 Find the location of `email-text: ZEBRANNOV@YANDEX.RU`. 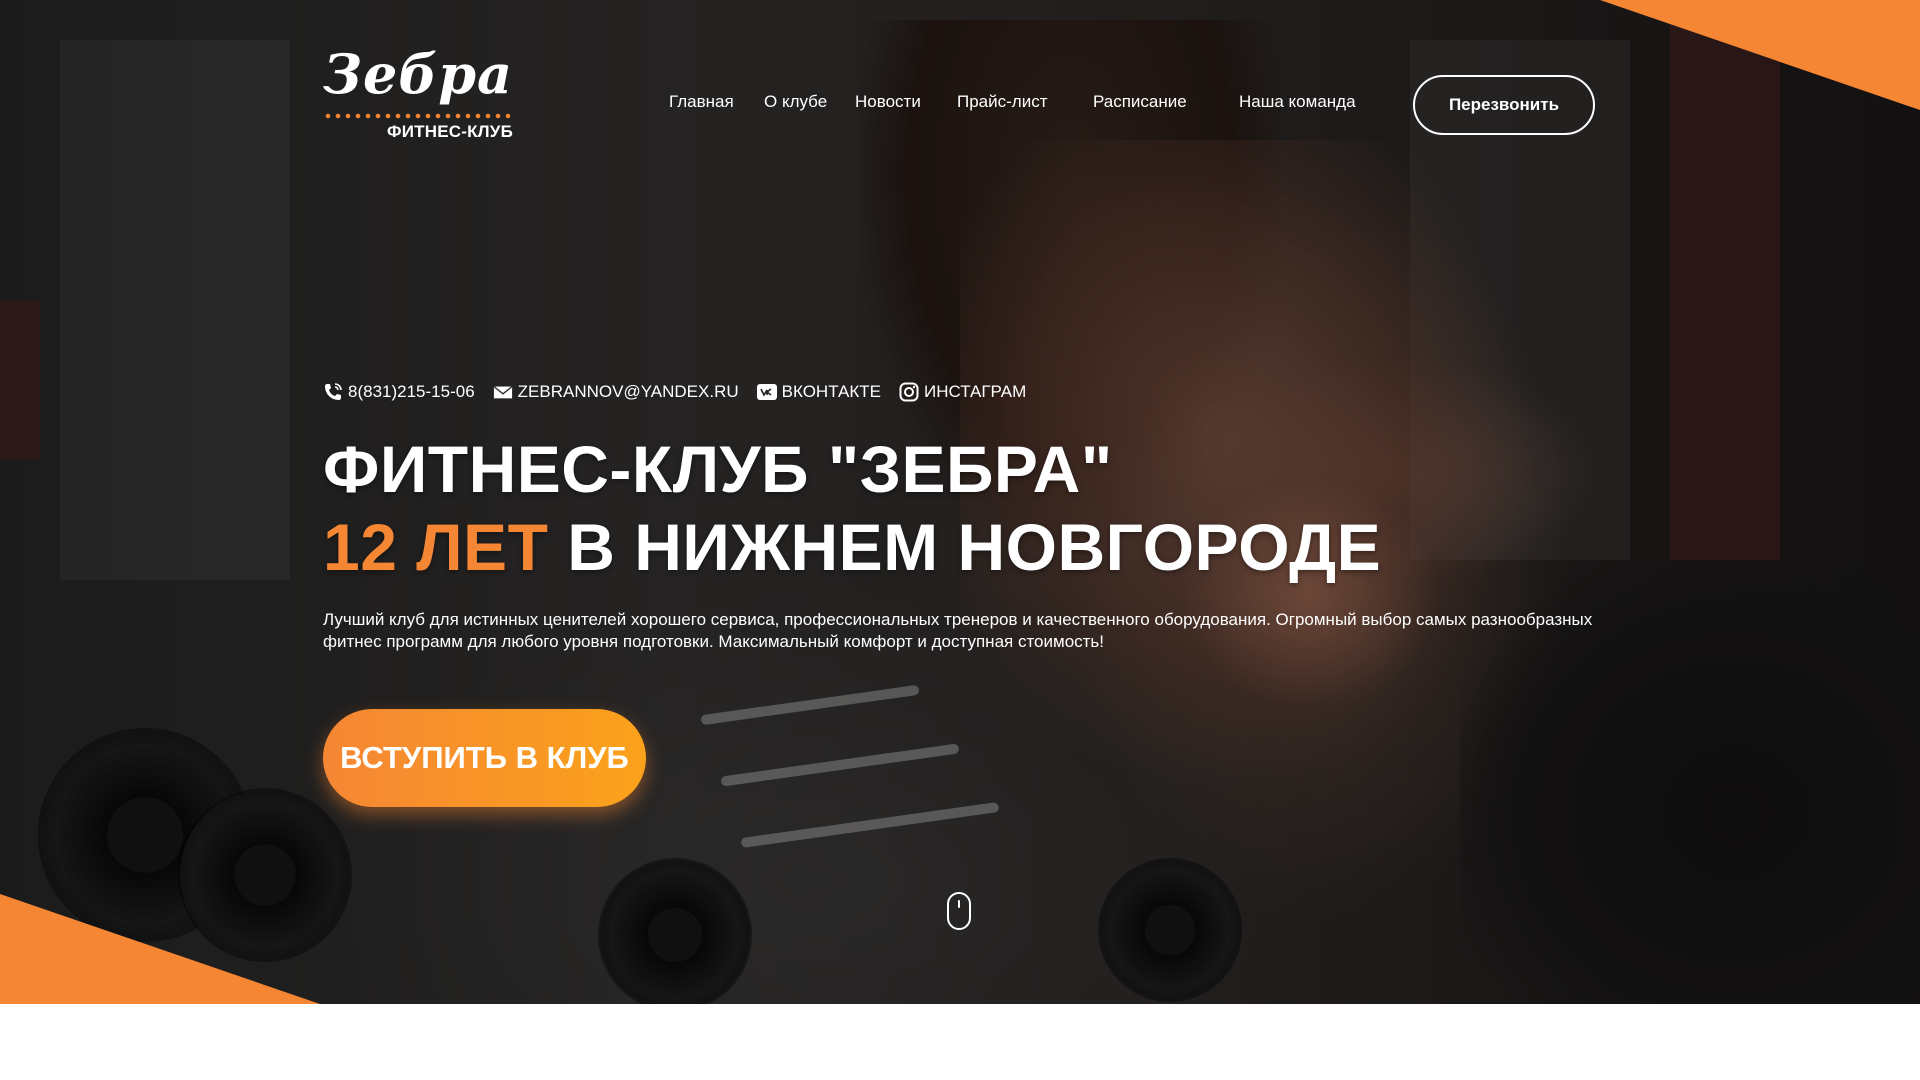

email-text: ZEBRANNOV@YANDEX.RU is located at coordinates (628, 391).